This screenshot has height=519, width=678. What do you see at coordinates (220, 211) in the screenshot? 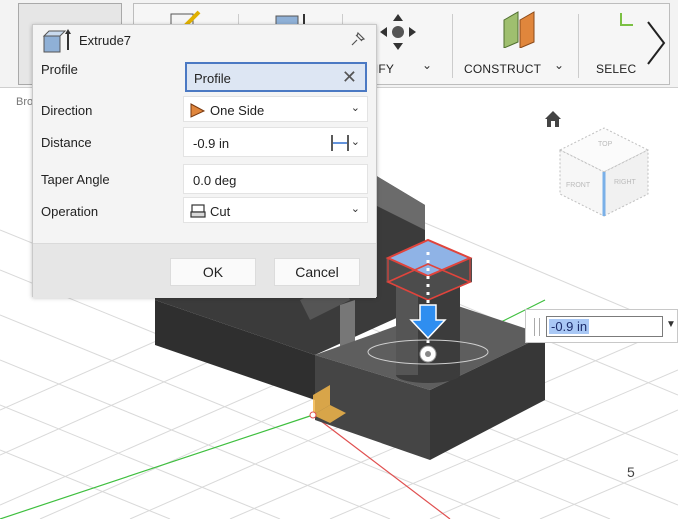
I see `operation-value: Cut` at bounding box center [220, 211].